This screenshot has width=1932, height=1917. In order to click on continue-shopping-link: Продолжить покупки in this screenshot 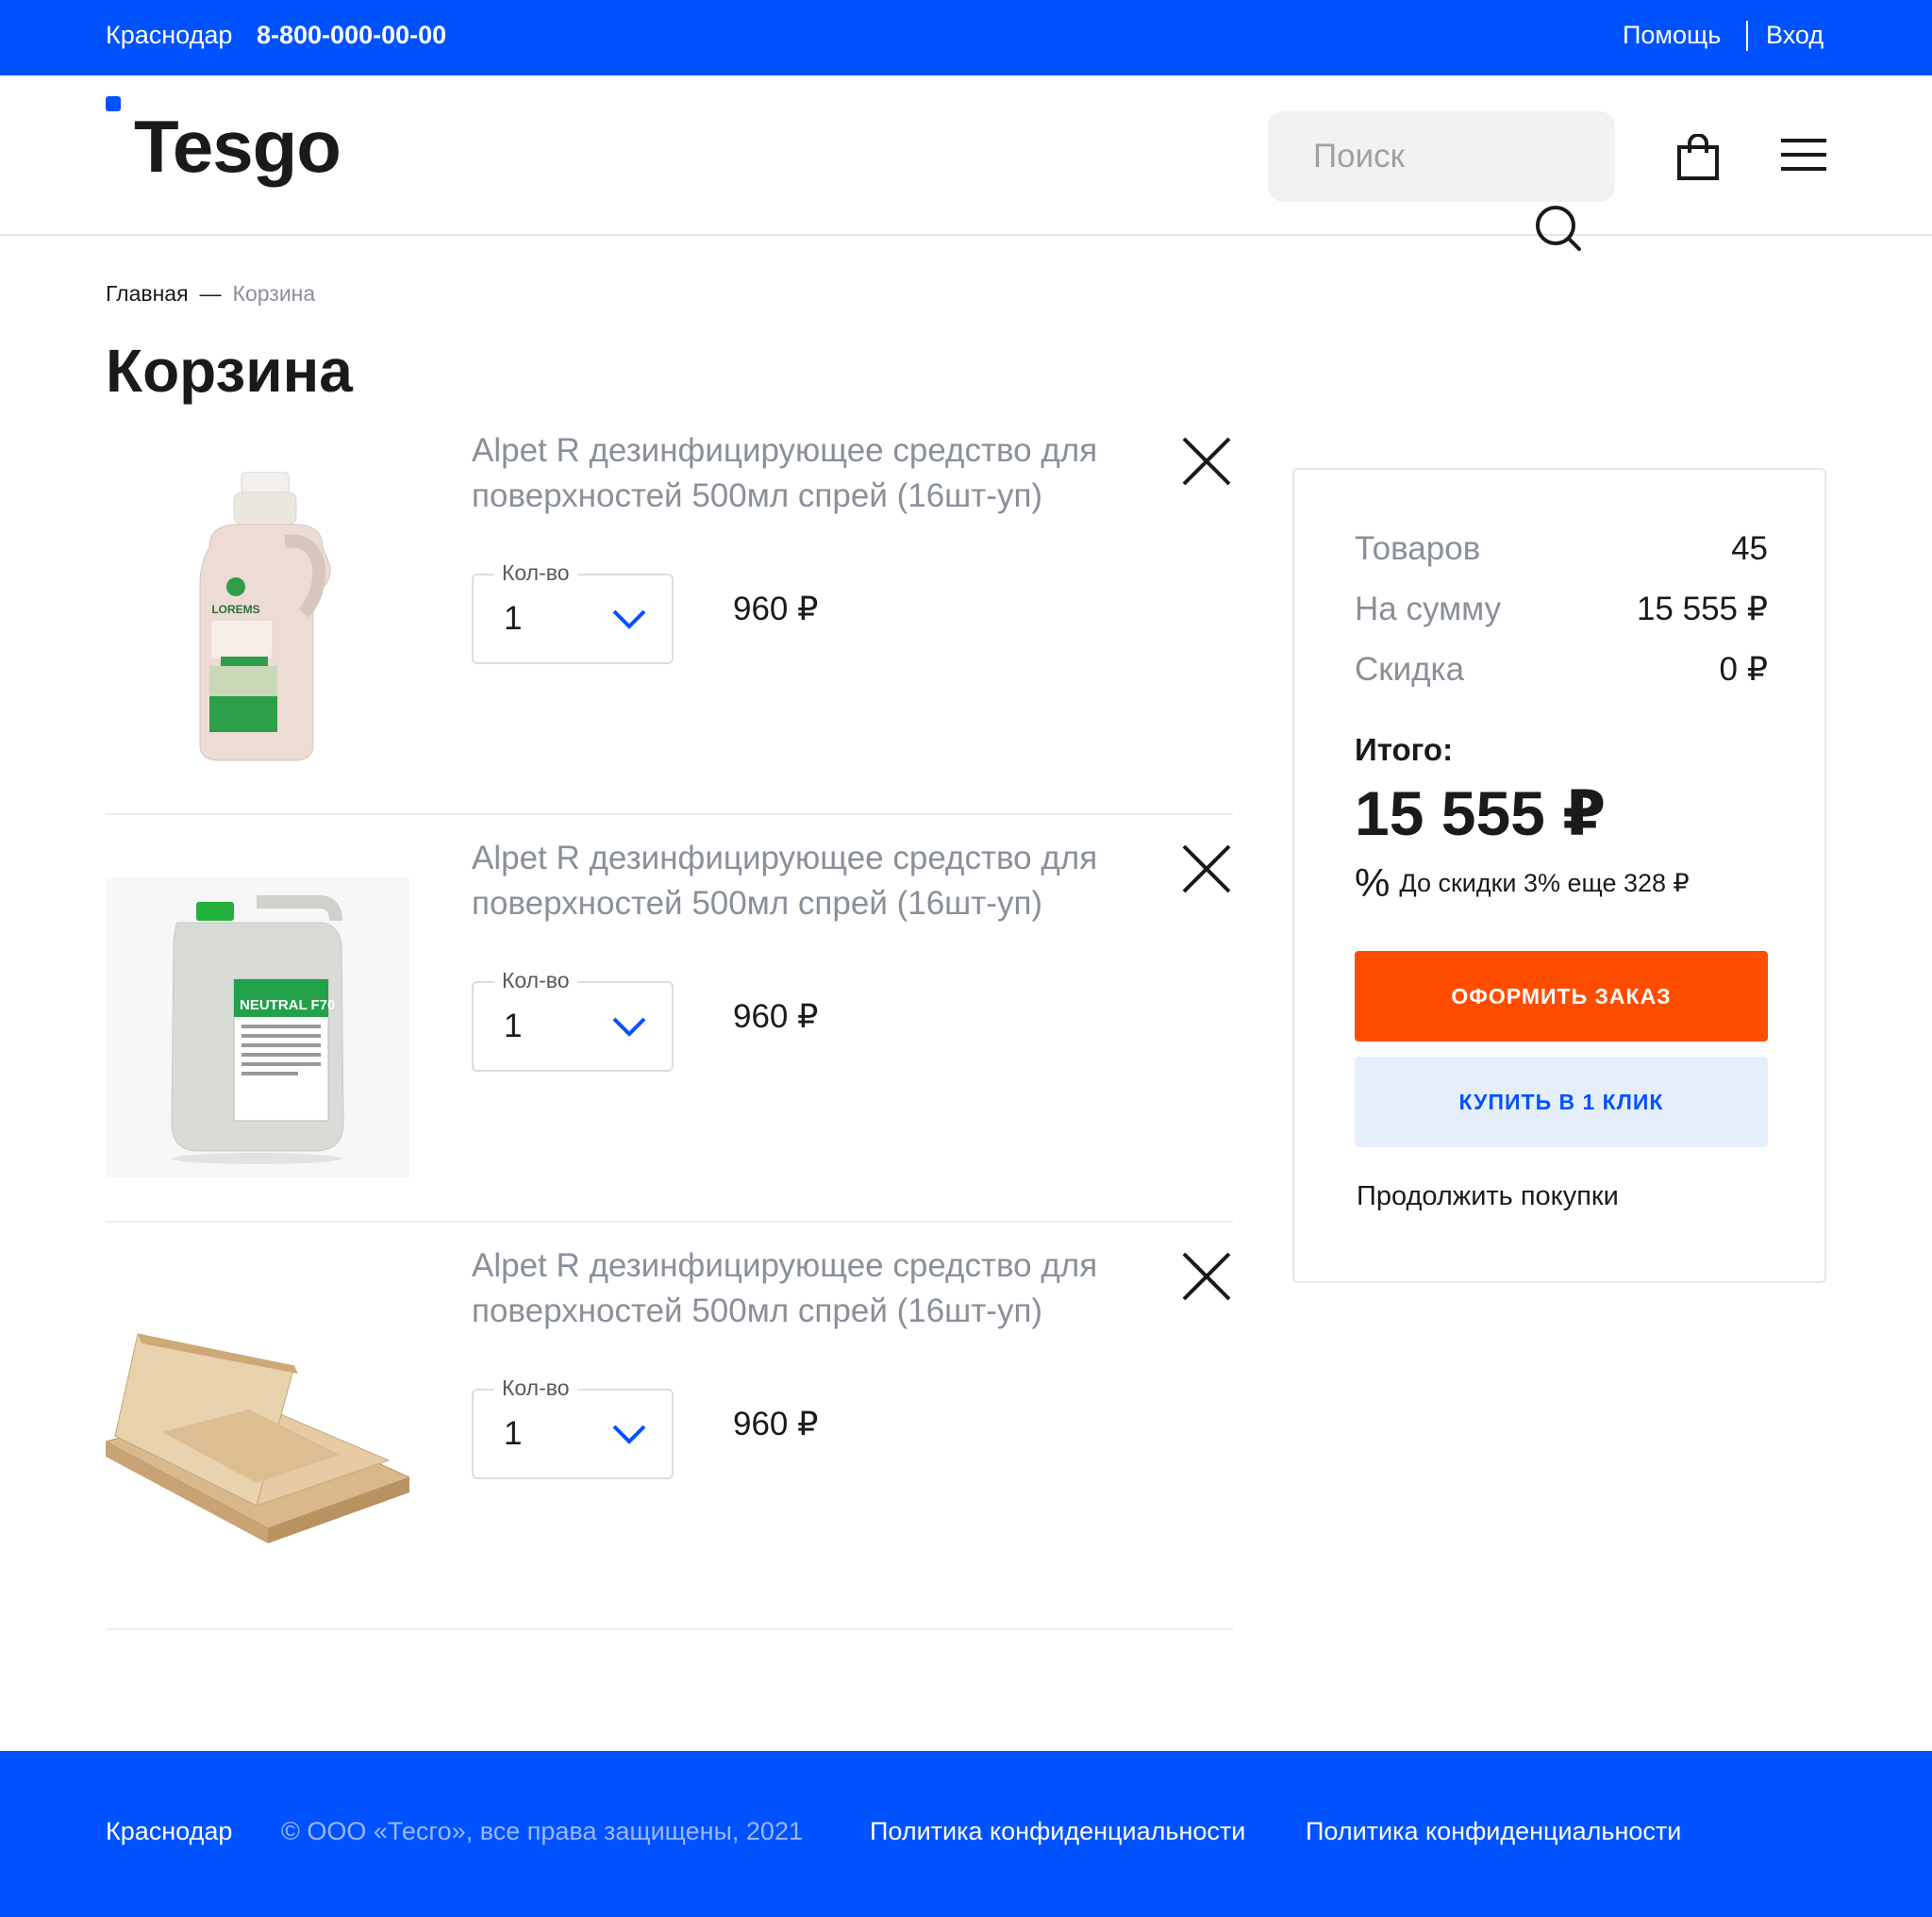, I will do `click(1488, 1196)`.